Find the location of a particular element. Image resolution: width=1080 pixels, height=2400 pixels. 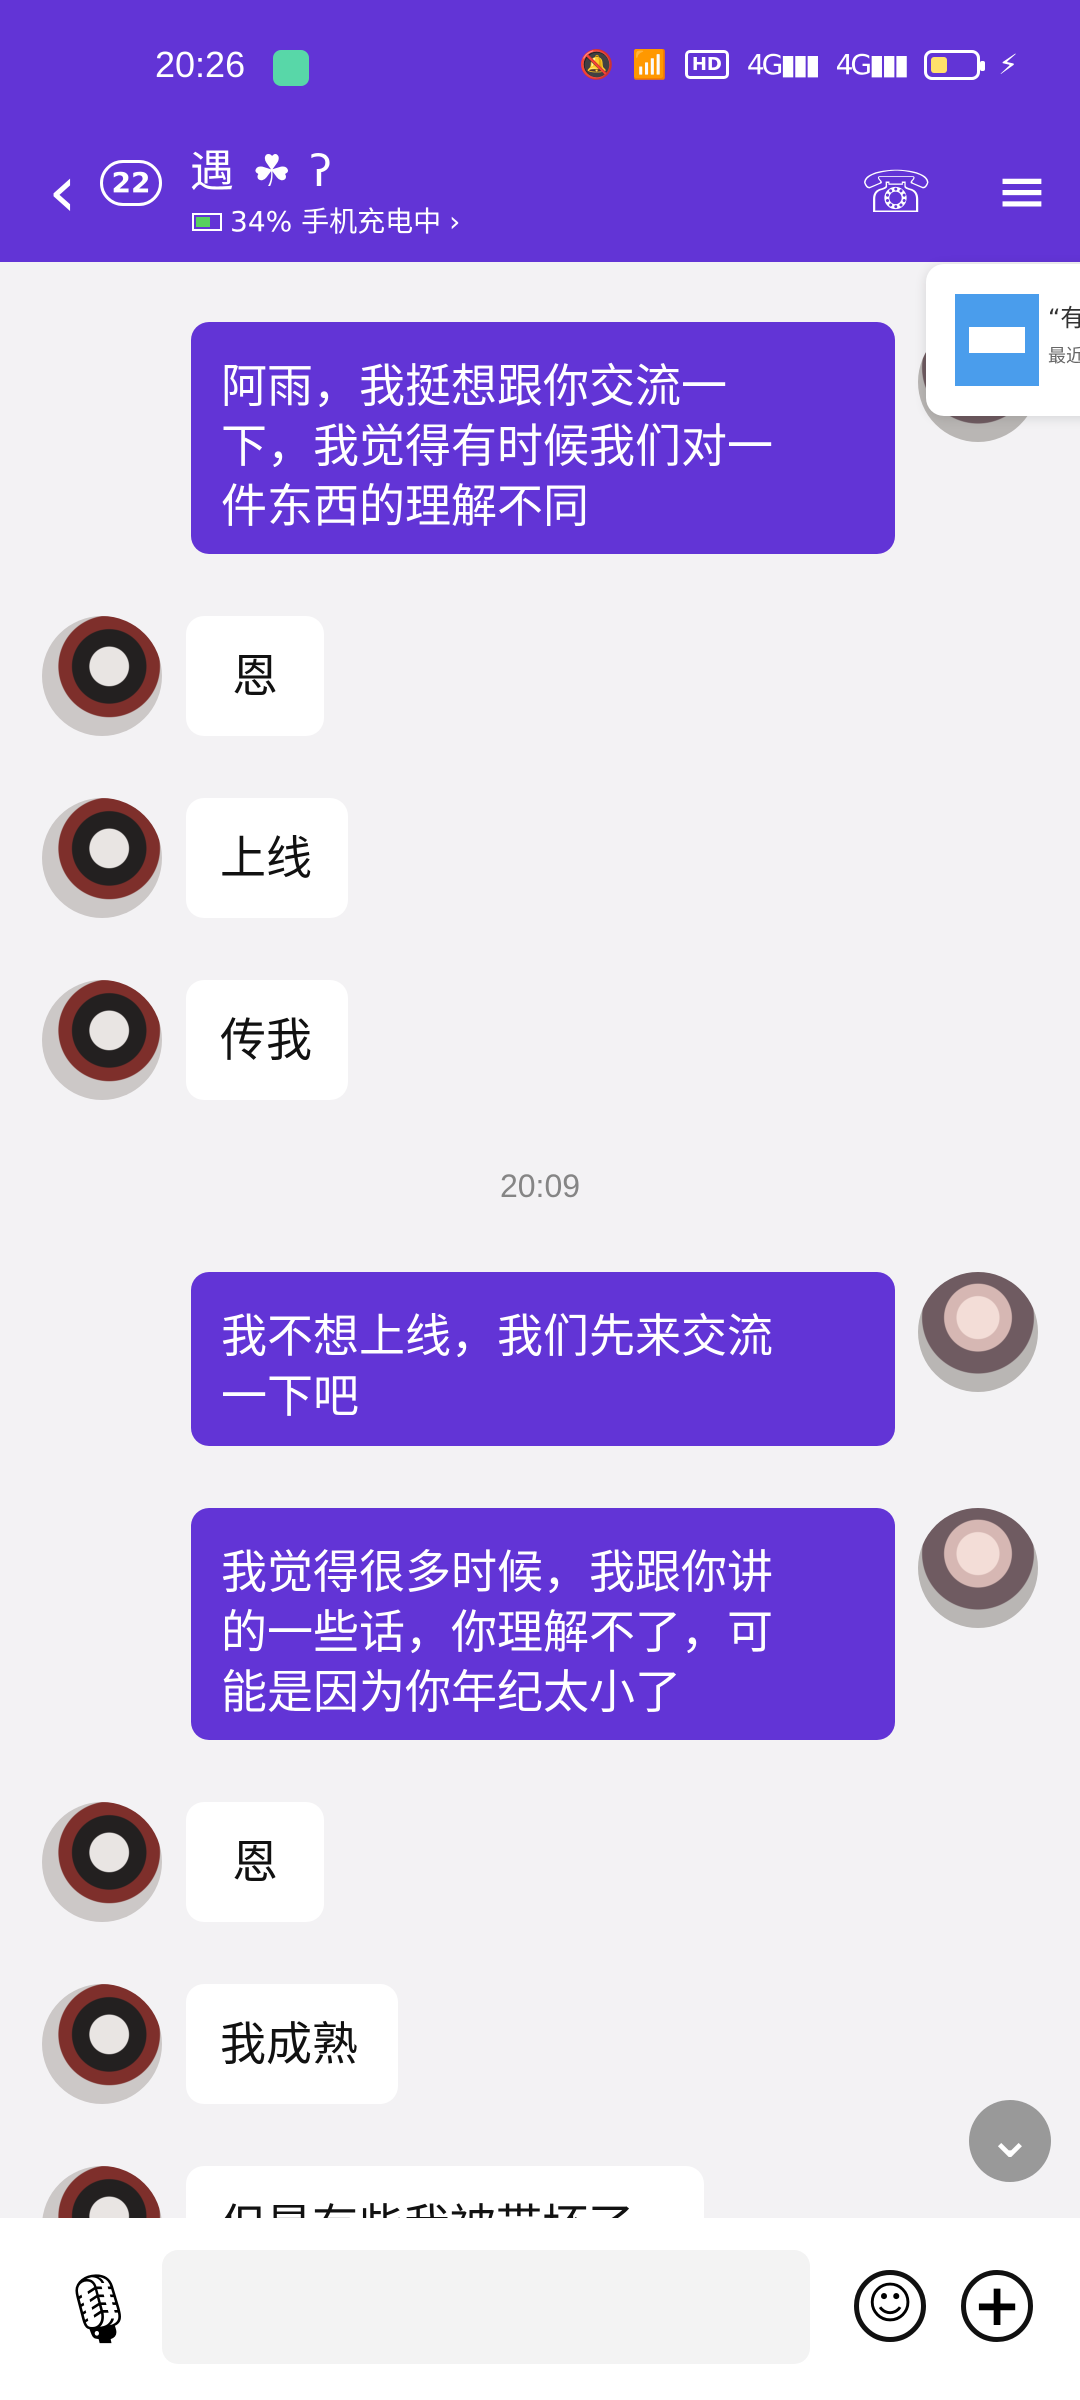

unread-count-badge: 22 is located at coordinates (131, 183).